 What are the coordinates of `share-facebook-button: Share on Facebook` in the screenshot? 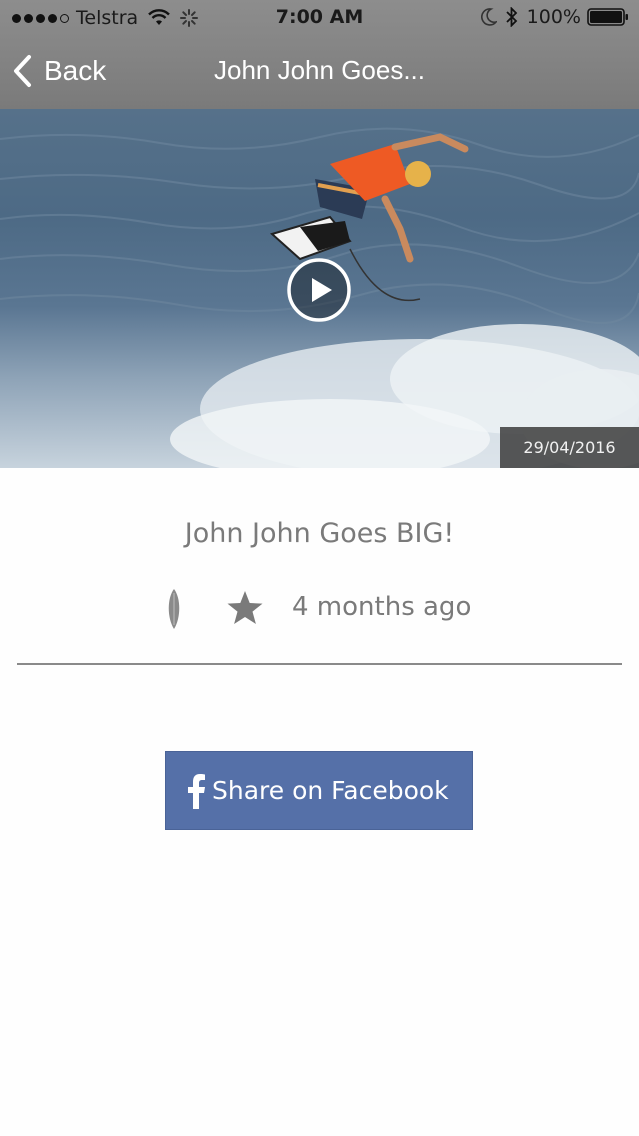 It's located at (319, 790).